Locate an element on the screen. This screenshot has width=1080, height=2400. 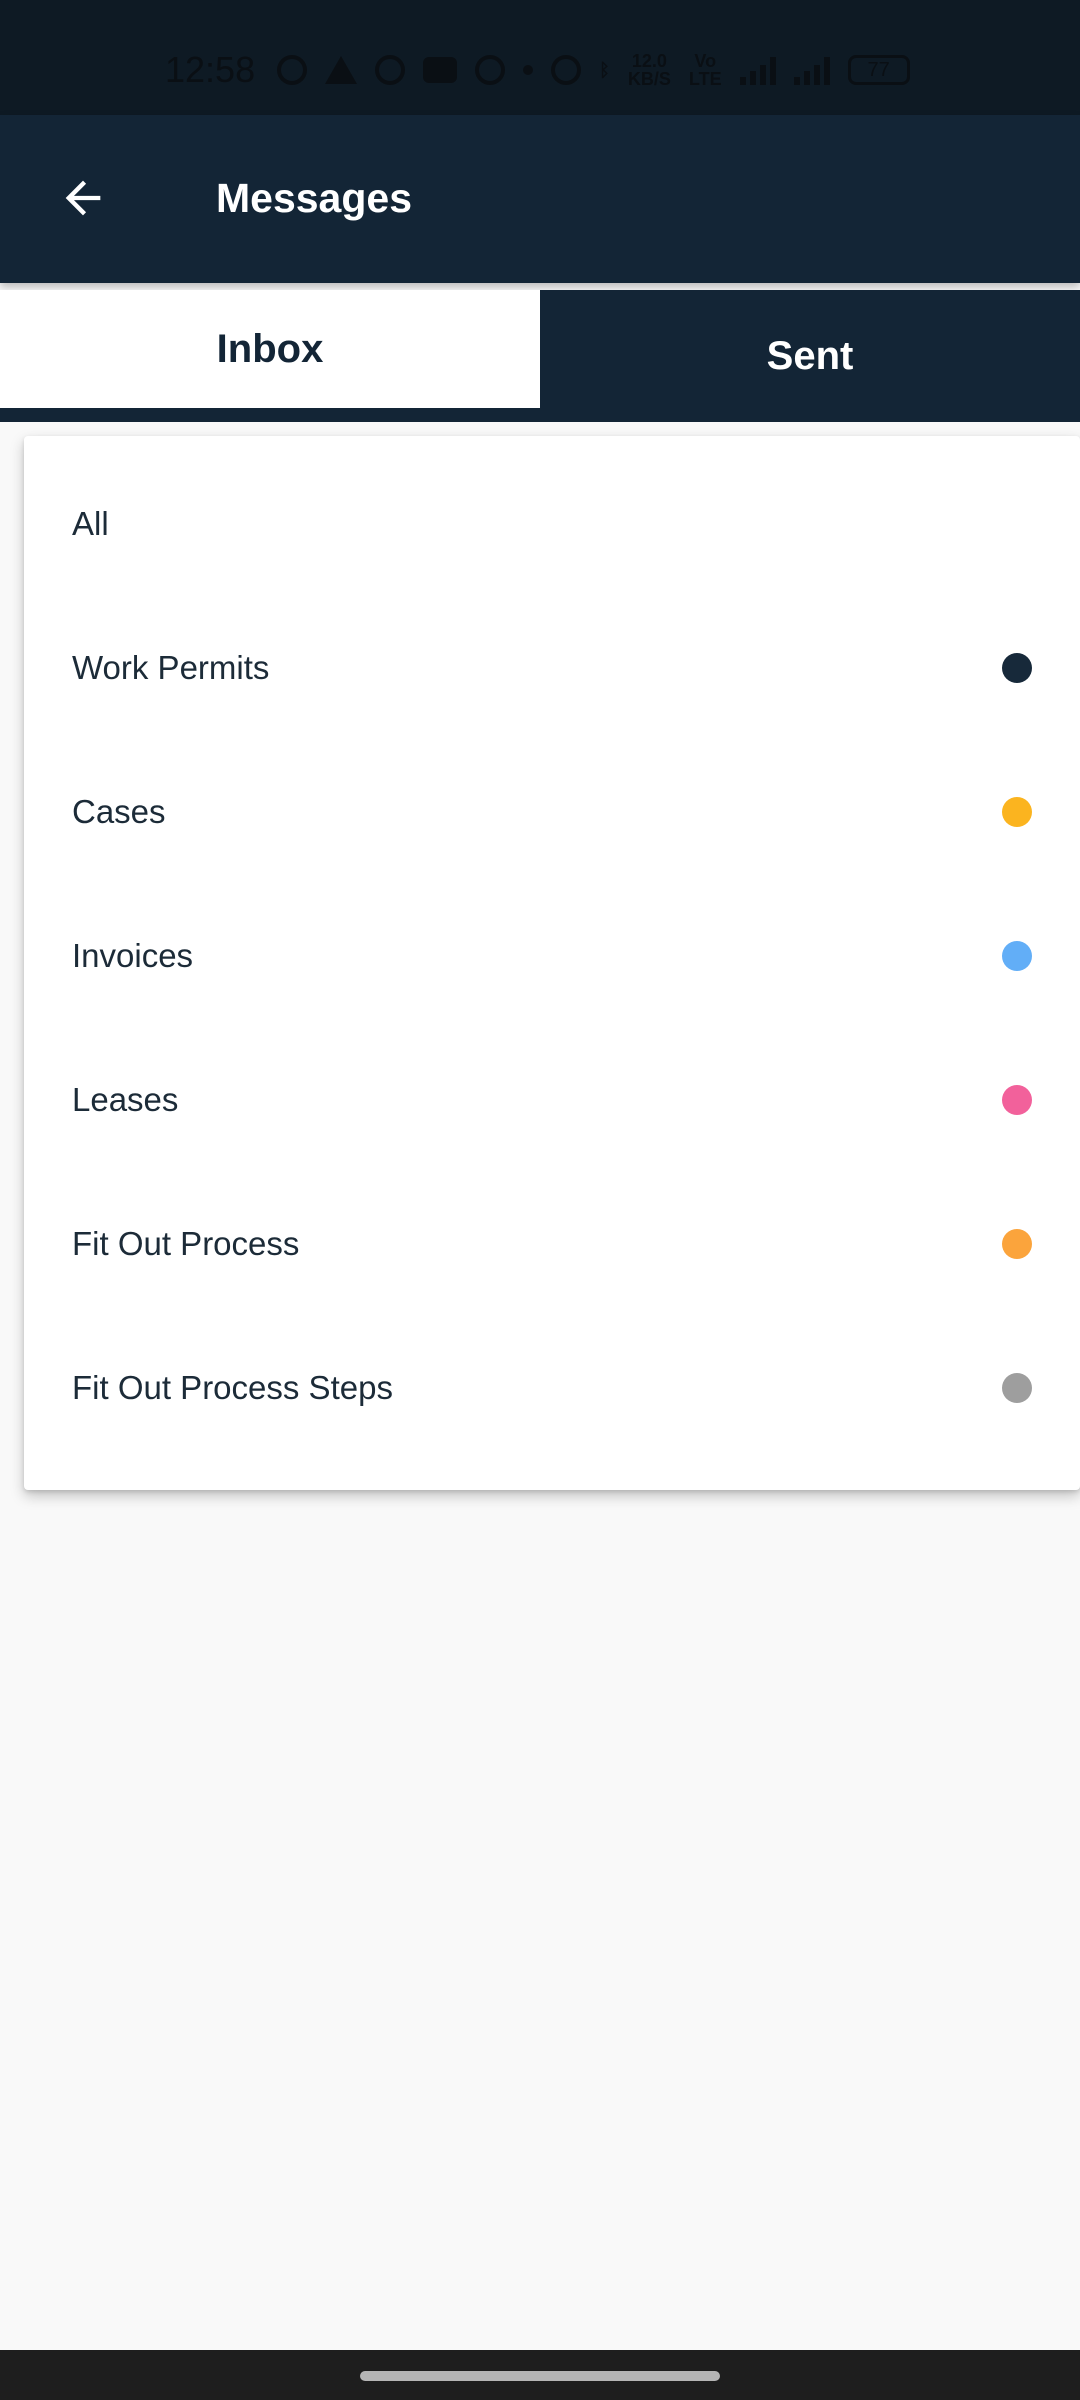
pinterest-icon is located at coordinates (490, 70).